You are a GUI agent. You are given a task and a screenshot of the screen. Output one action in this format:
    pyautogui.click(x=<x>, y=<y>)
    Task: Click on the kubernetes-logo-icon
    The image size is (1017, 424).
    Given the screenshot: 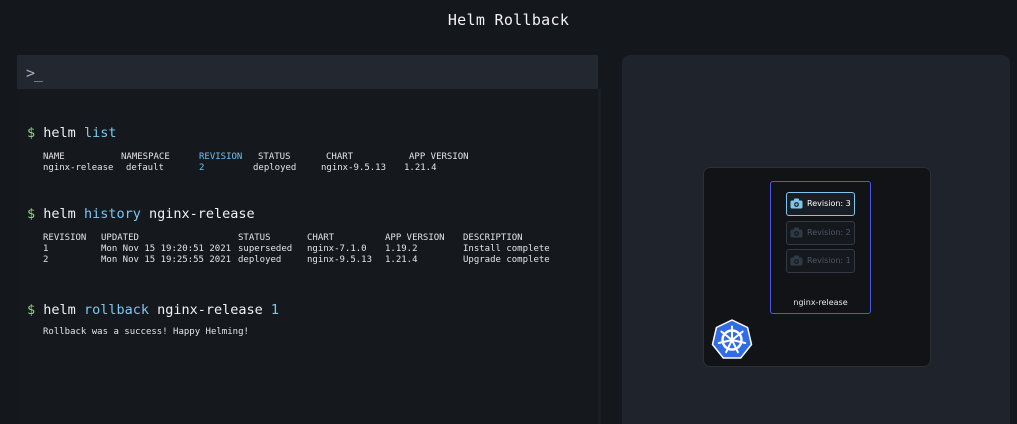 What is the action you would take?
    pyautogui.click(x=732, y=339)
    